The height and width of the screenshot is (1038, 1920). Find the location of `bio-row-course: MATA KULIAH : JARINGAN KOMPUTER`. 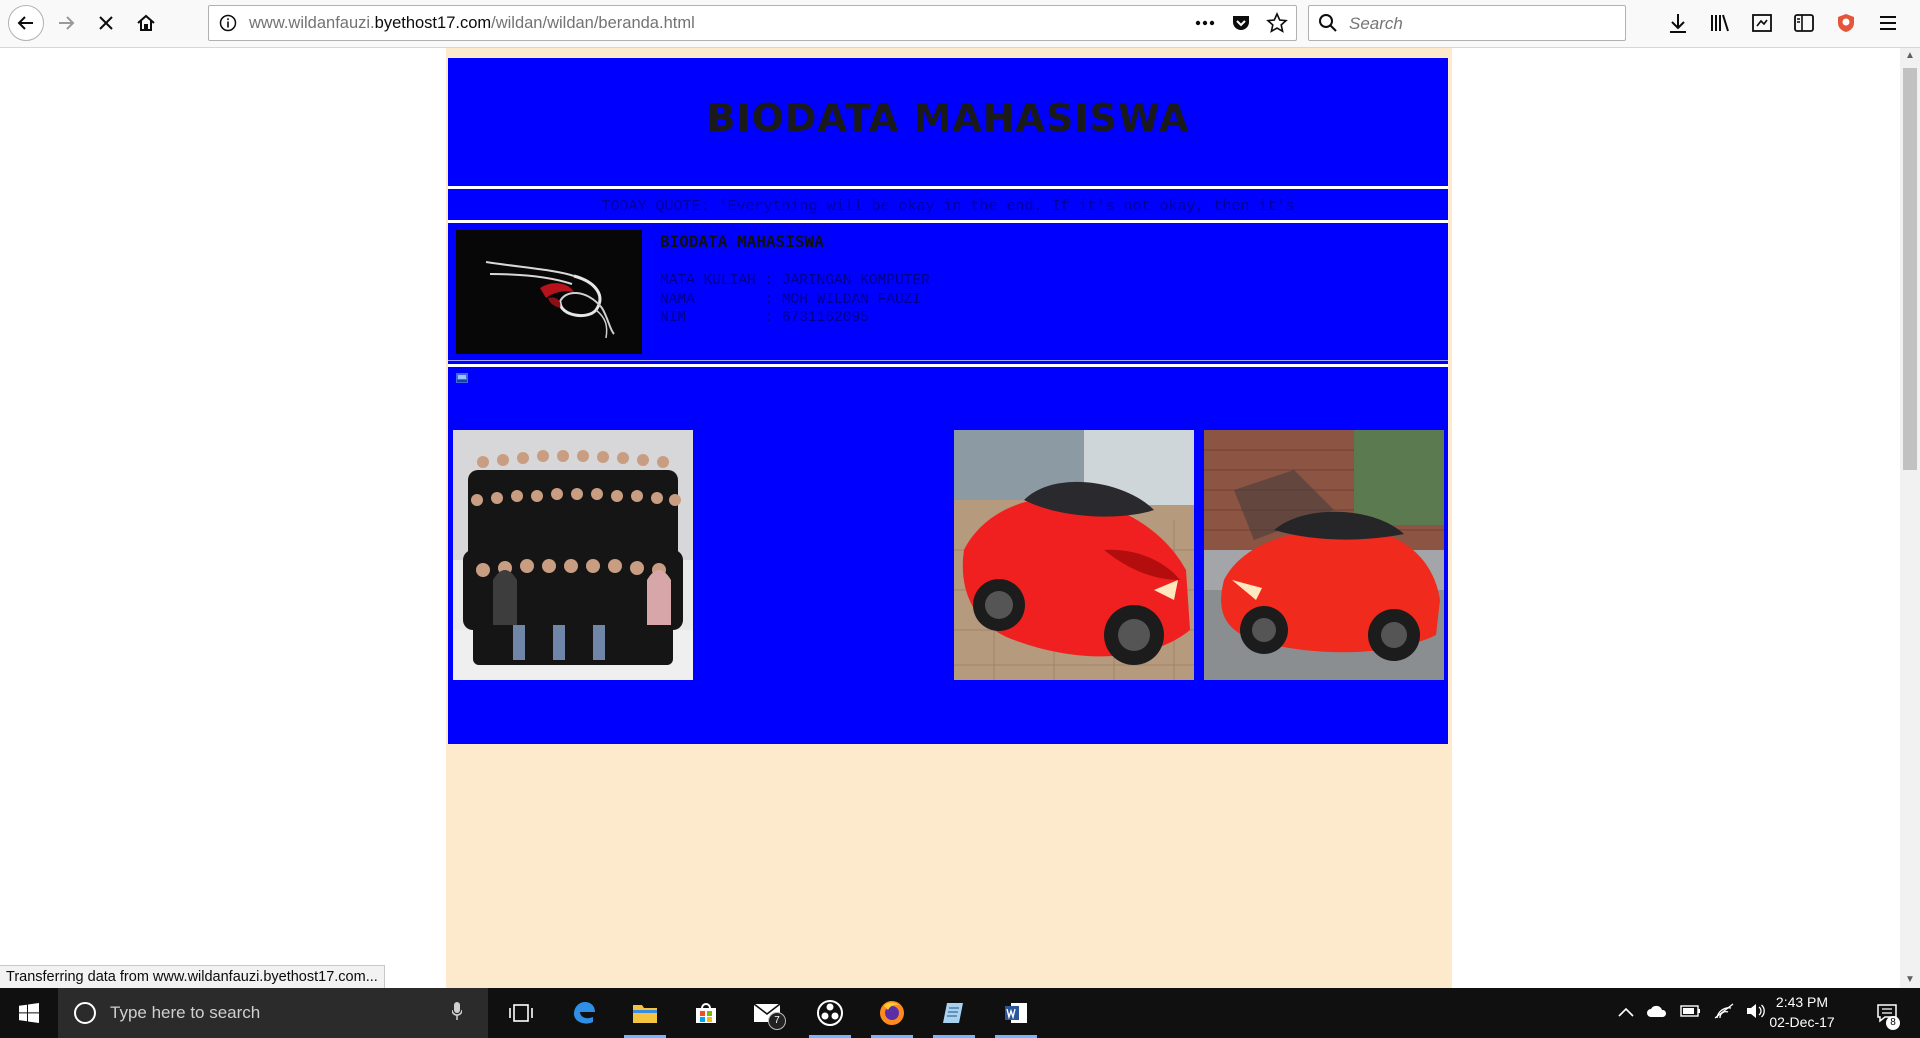

bio-row-course: MATA KULIAH : JARINGAN KOMPUTER is located at coordinates (795, 281).